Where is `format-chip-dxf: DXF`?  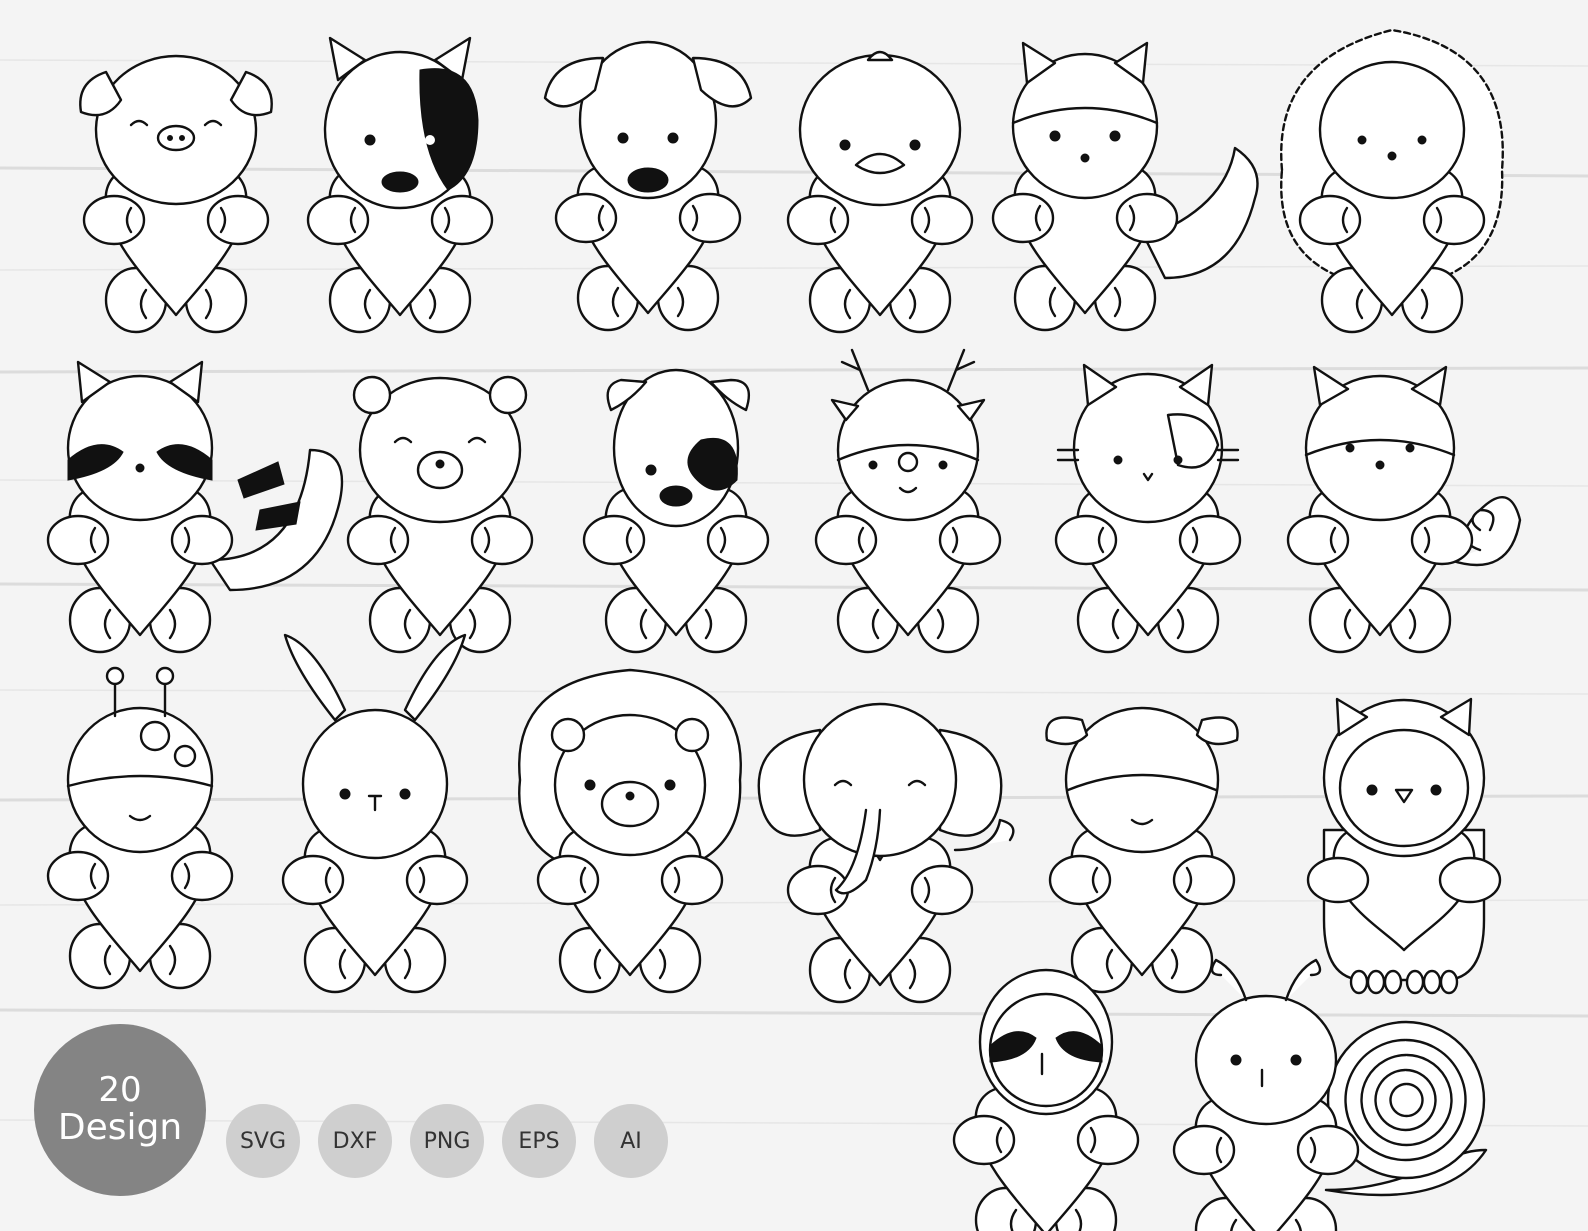
format-chip-dxf: DXF is located at coordinates (355, 1141).